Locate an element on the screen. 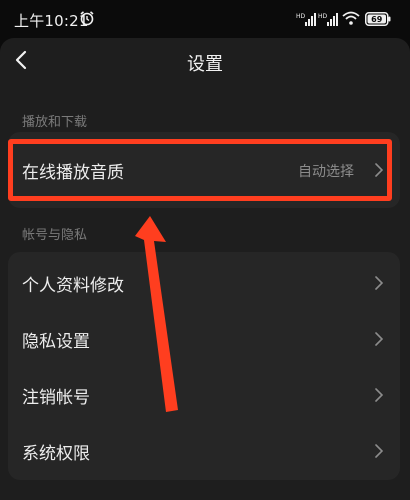  settings-item-cancel-account: 注销帐号 is located at coordinates (56, 395).